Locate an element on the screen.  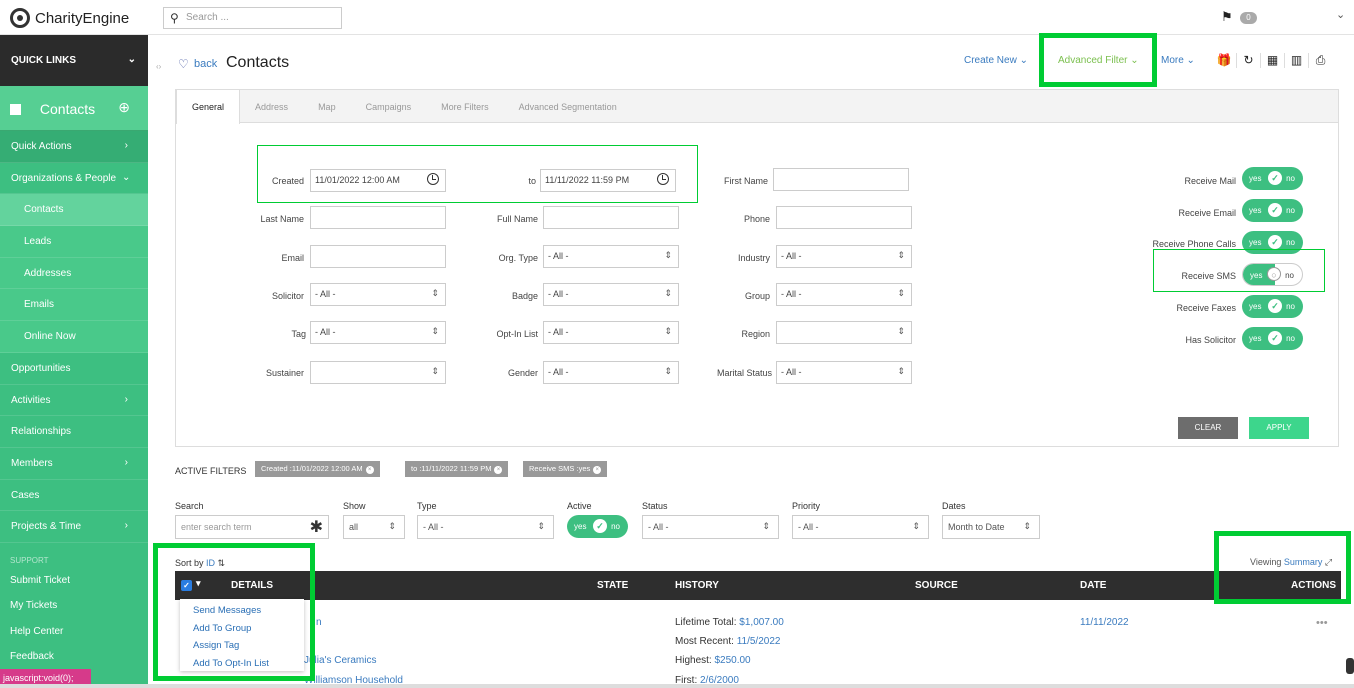
grid-view-icon: ▦ is located at coordinates (1272, 60).